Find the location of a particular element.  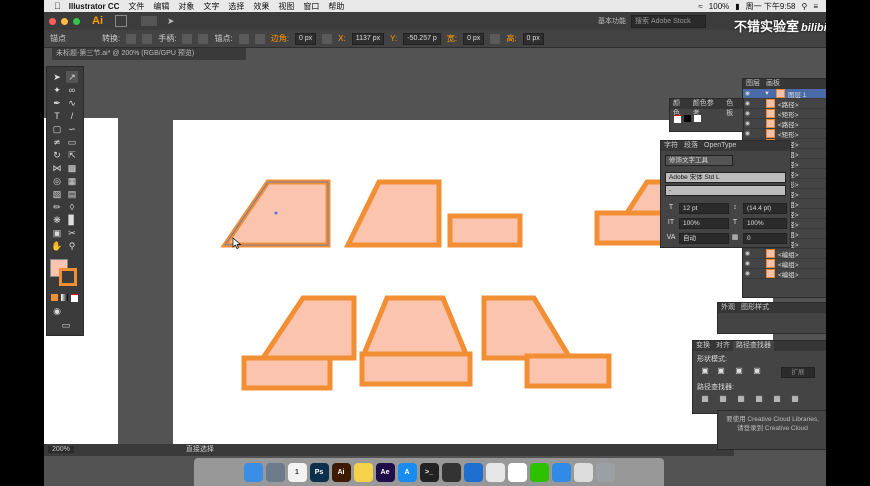

blend-tool-icon: ◊ is located at coordinates (72, 207).